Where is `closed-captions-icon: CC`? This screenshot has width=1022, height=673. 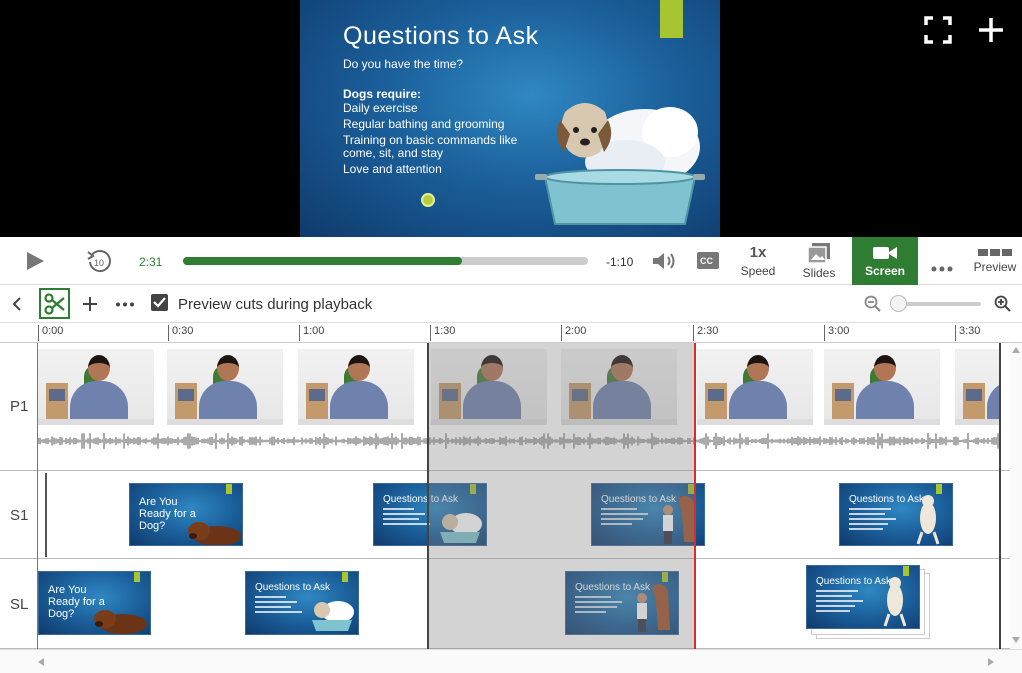 closed-captions-icon: CC is located at coordinates (708, 260).